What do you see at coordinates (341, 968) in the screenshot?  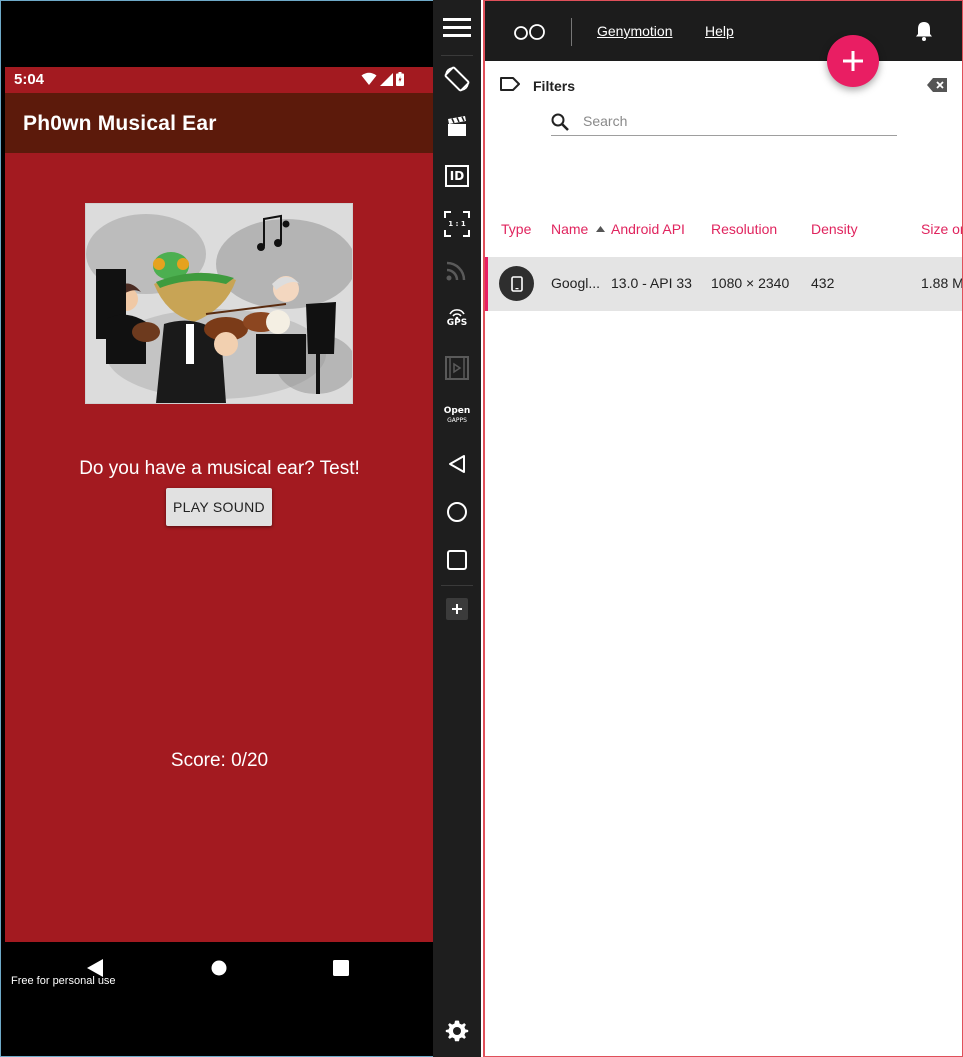 I see `nav-recents-icon` at bounding box center [341, 968].